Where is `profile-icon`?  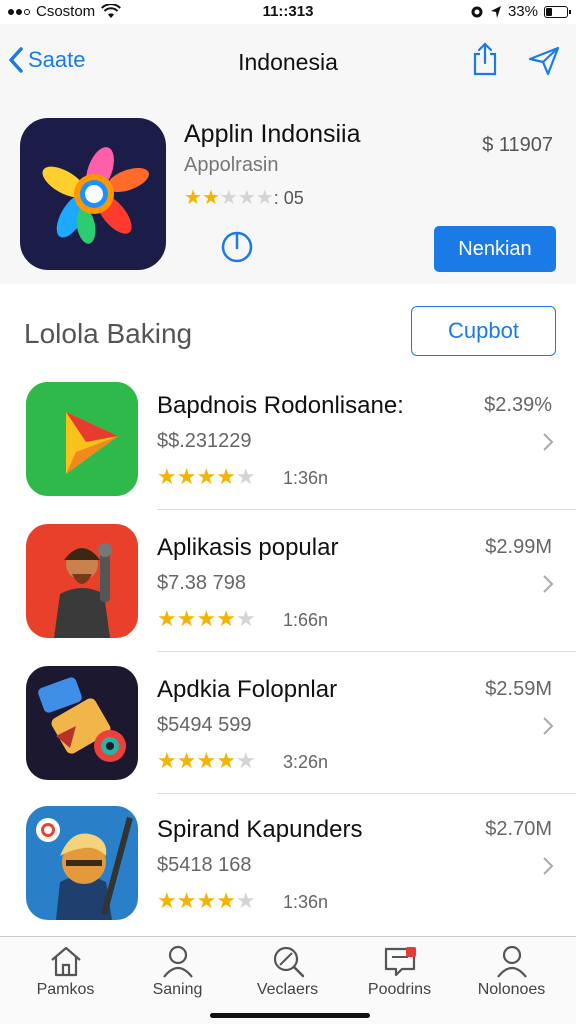 profile-icon is located at coordinates (511, 961).